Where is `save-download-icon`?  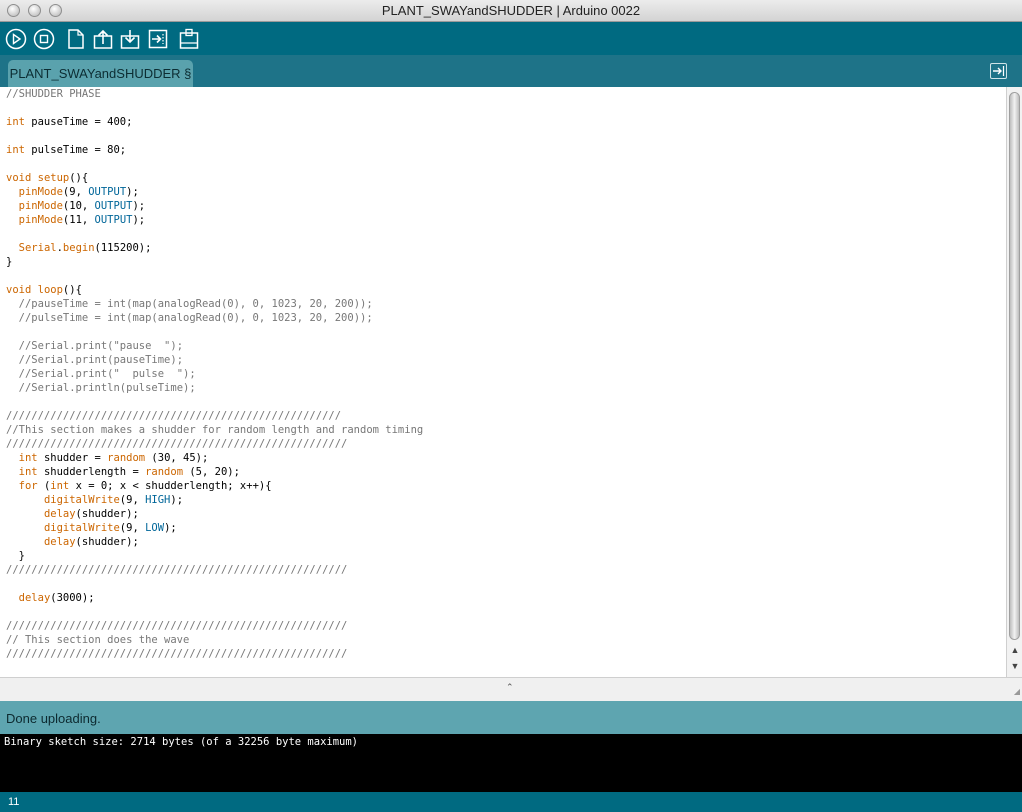
save-download-icon is located at coordinates (130, 39).